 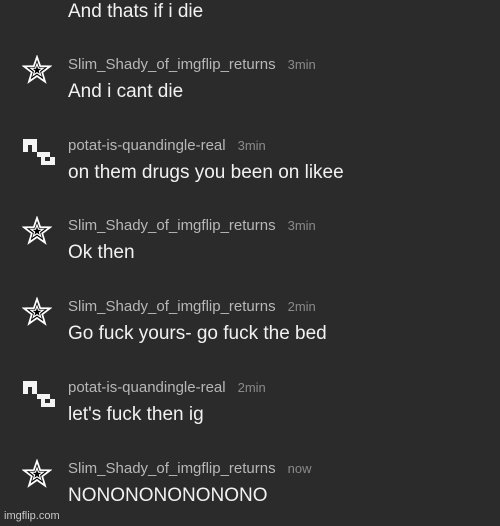 I want to click on message-header: potat-is-quandingle-real 2min, so click(x=167, y=388).